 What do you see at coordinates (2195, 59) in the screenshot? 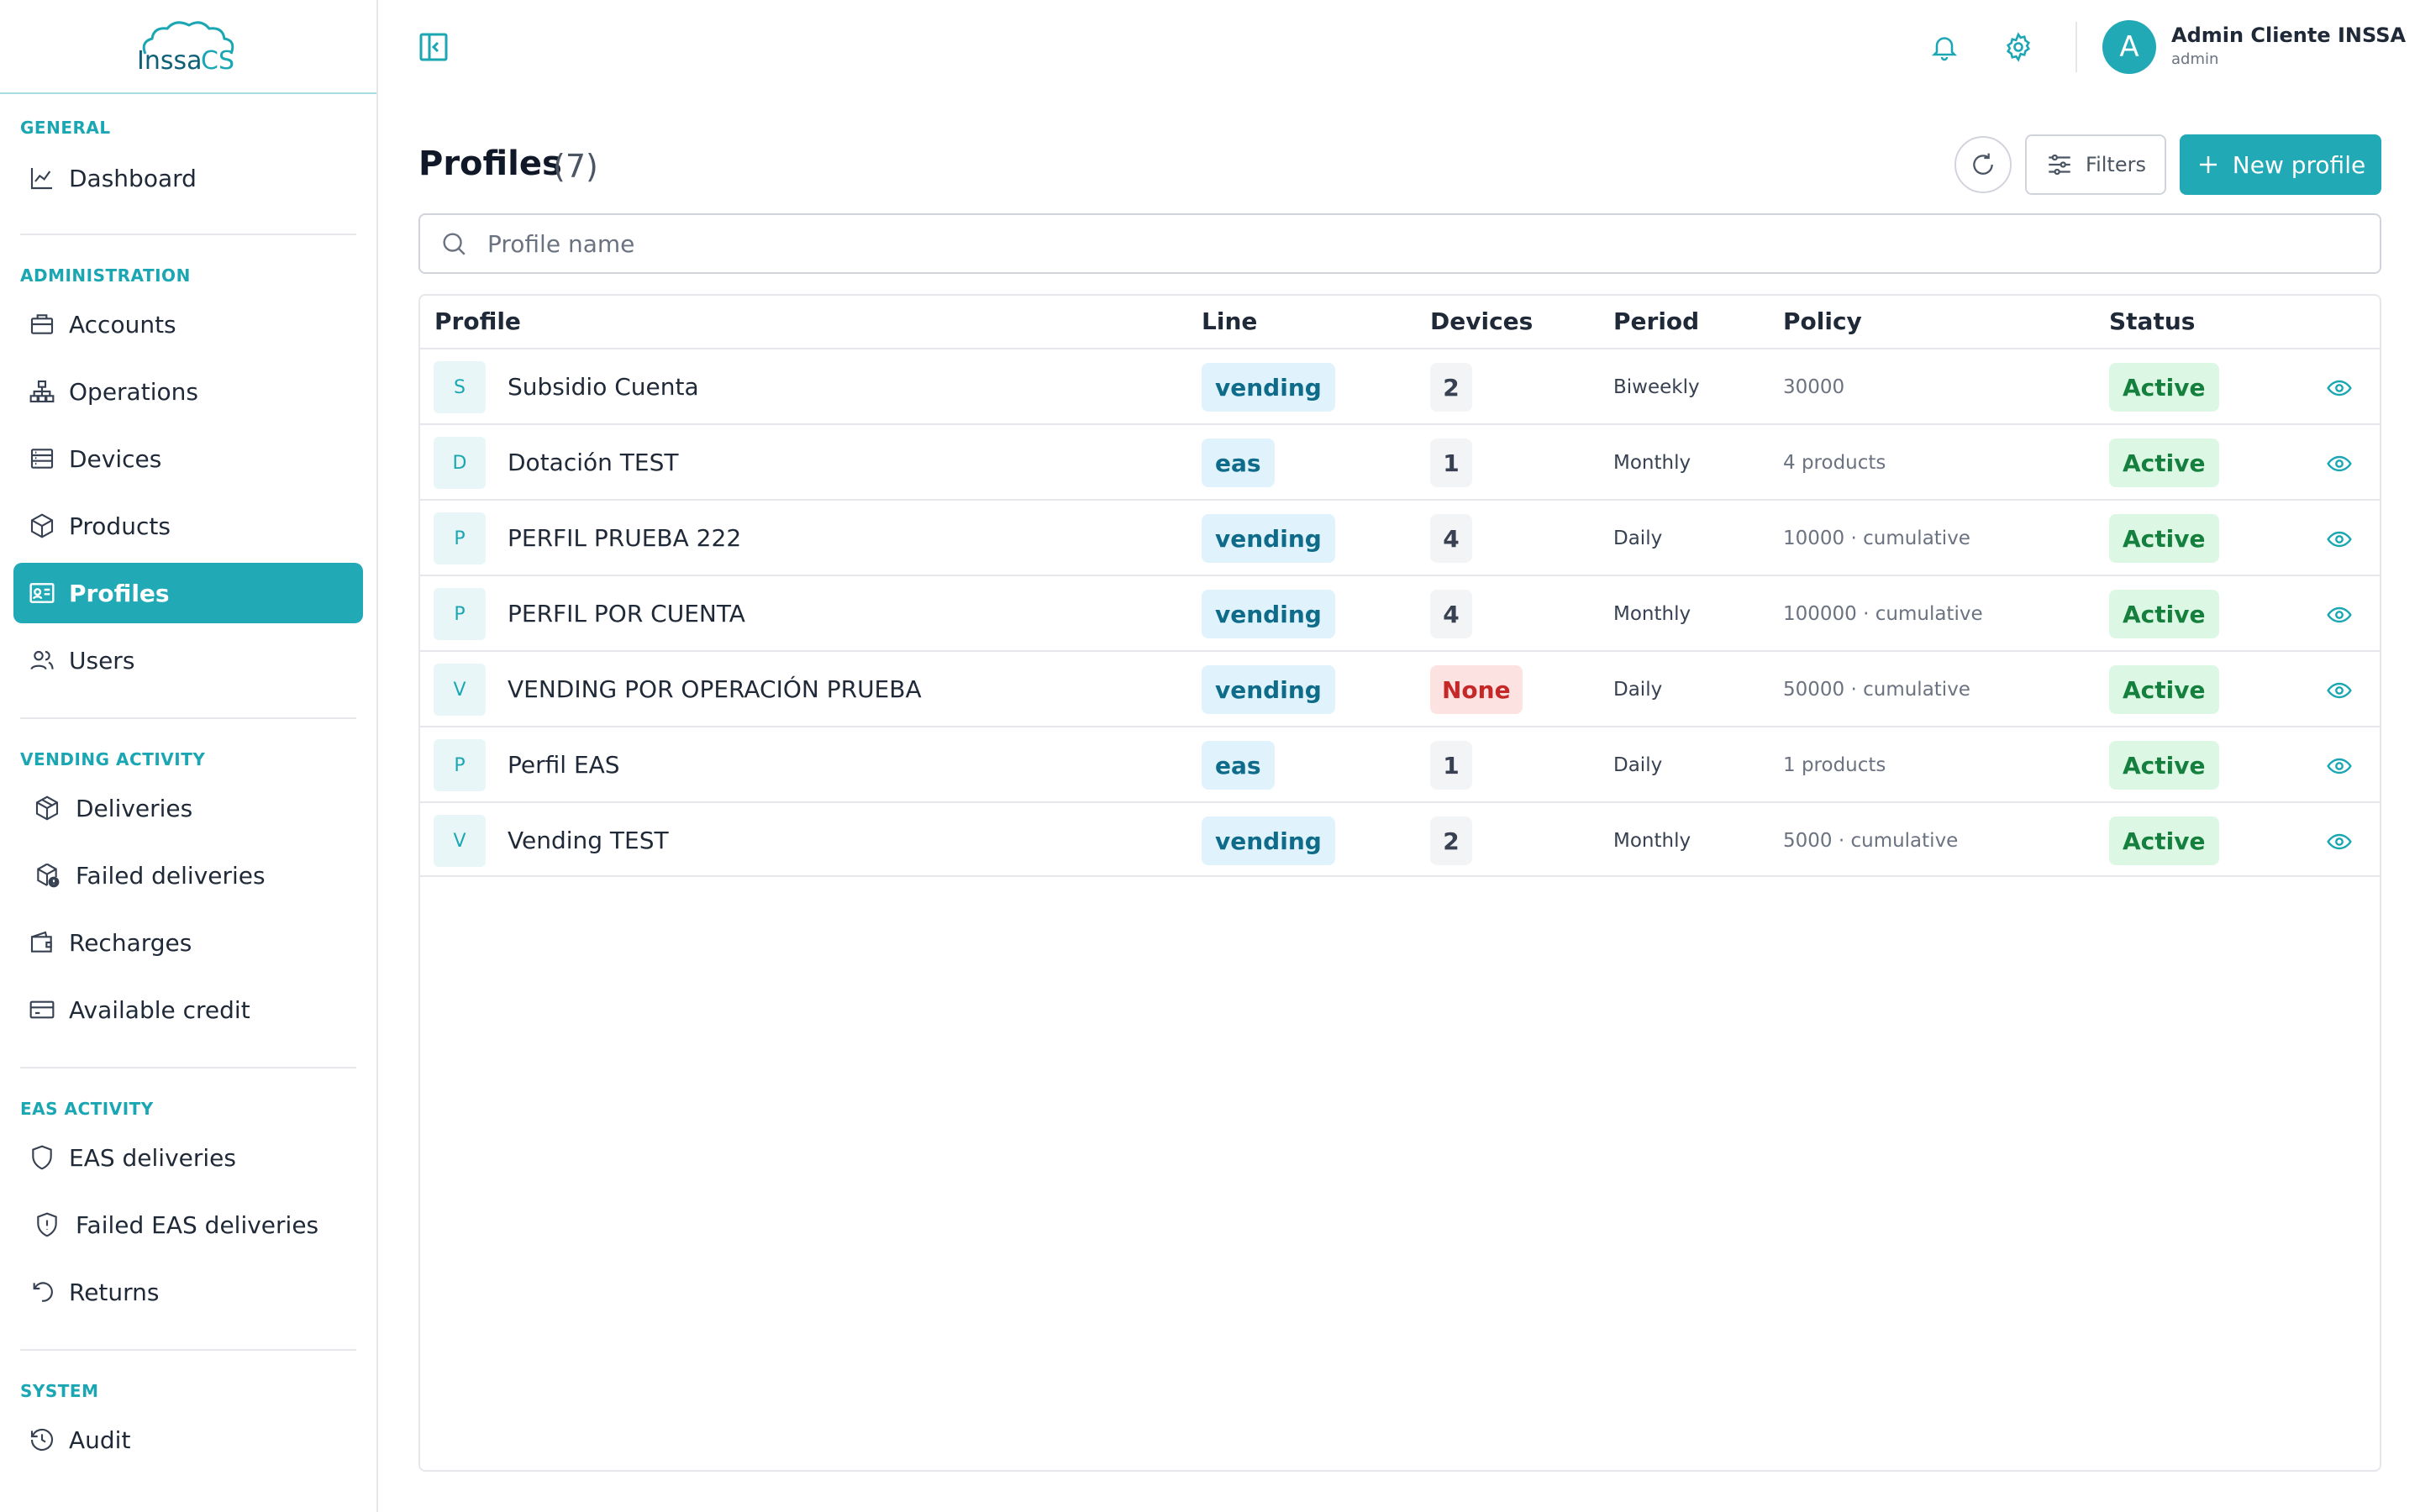
I see `user-role: admin` at bounding box center [2195, 59].